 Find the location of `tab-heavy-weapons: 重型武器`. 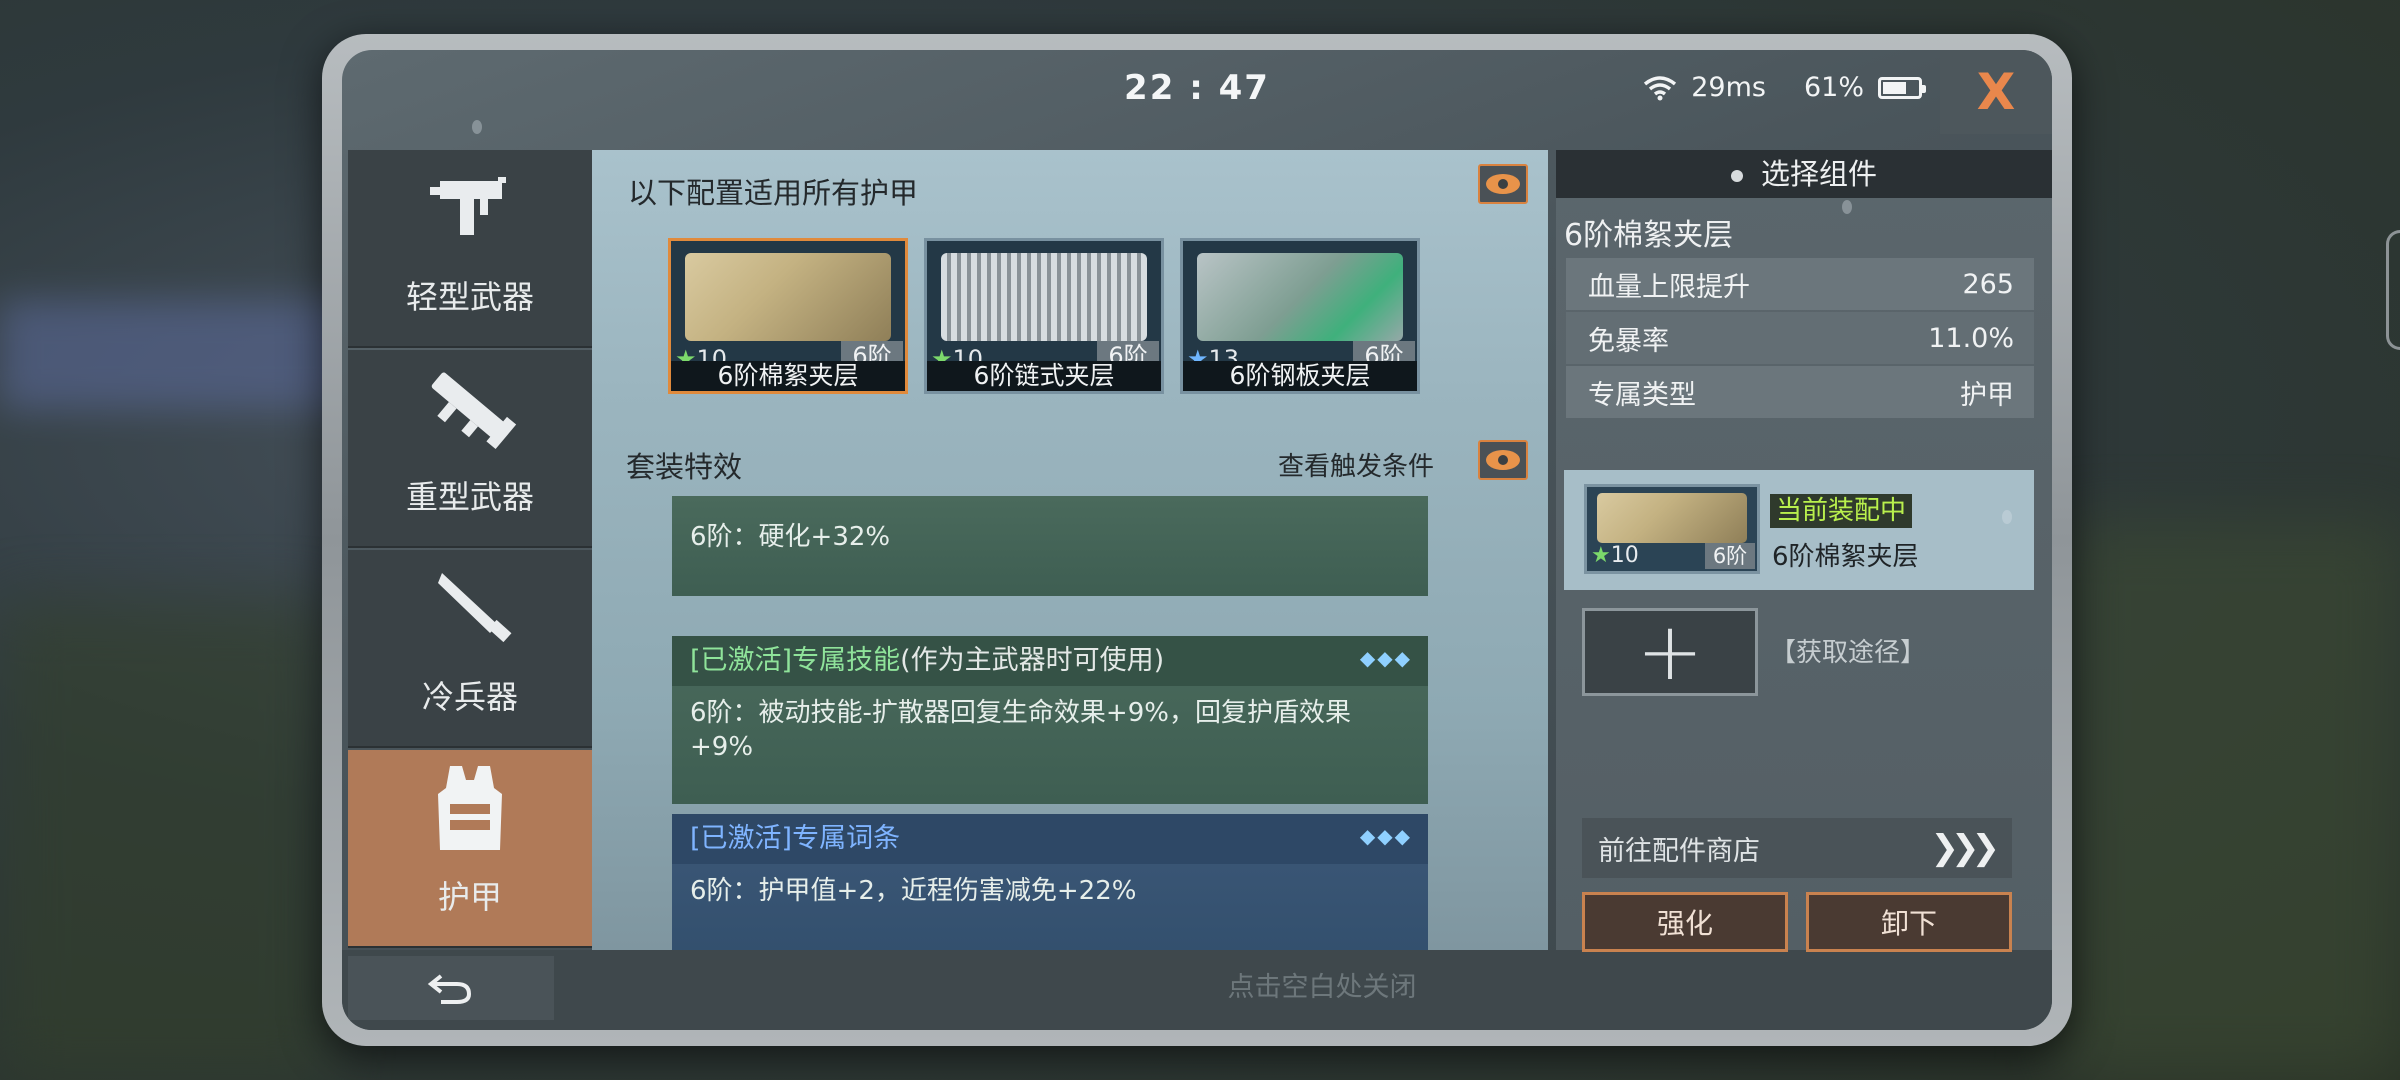

tab-heavy-weapons: 重型武器 is located at coordinates (470, 449).